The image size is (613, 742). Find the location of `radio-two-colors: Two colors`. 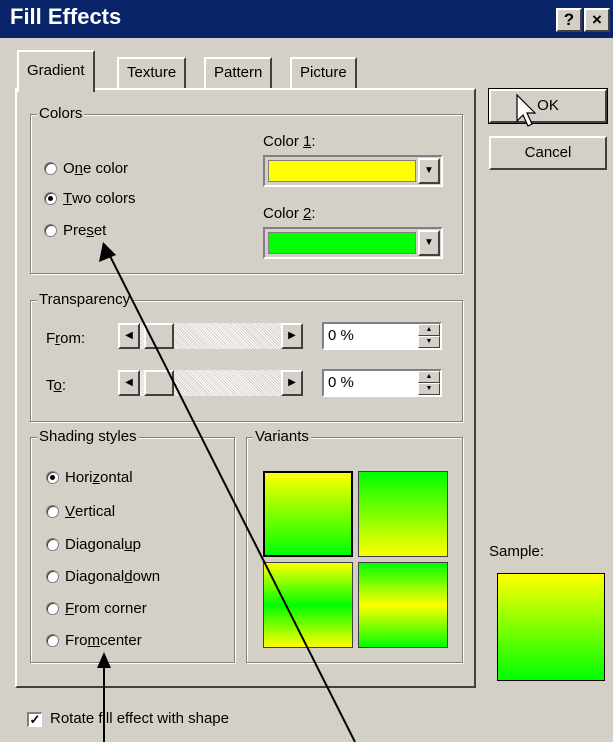

radio-two-colors: Two colors is located at coordinates (90, 198).